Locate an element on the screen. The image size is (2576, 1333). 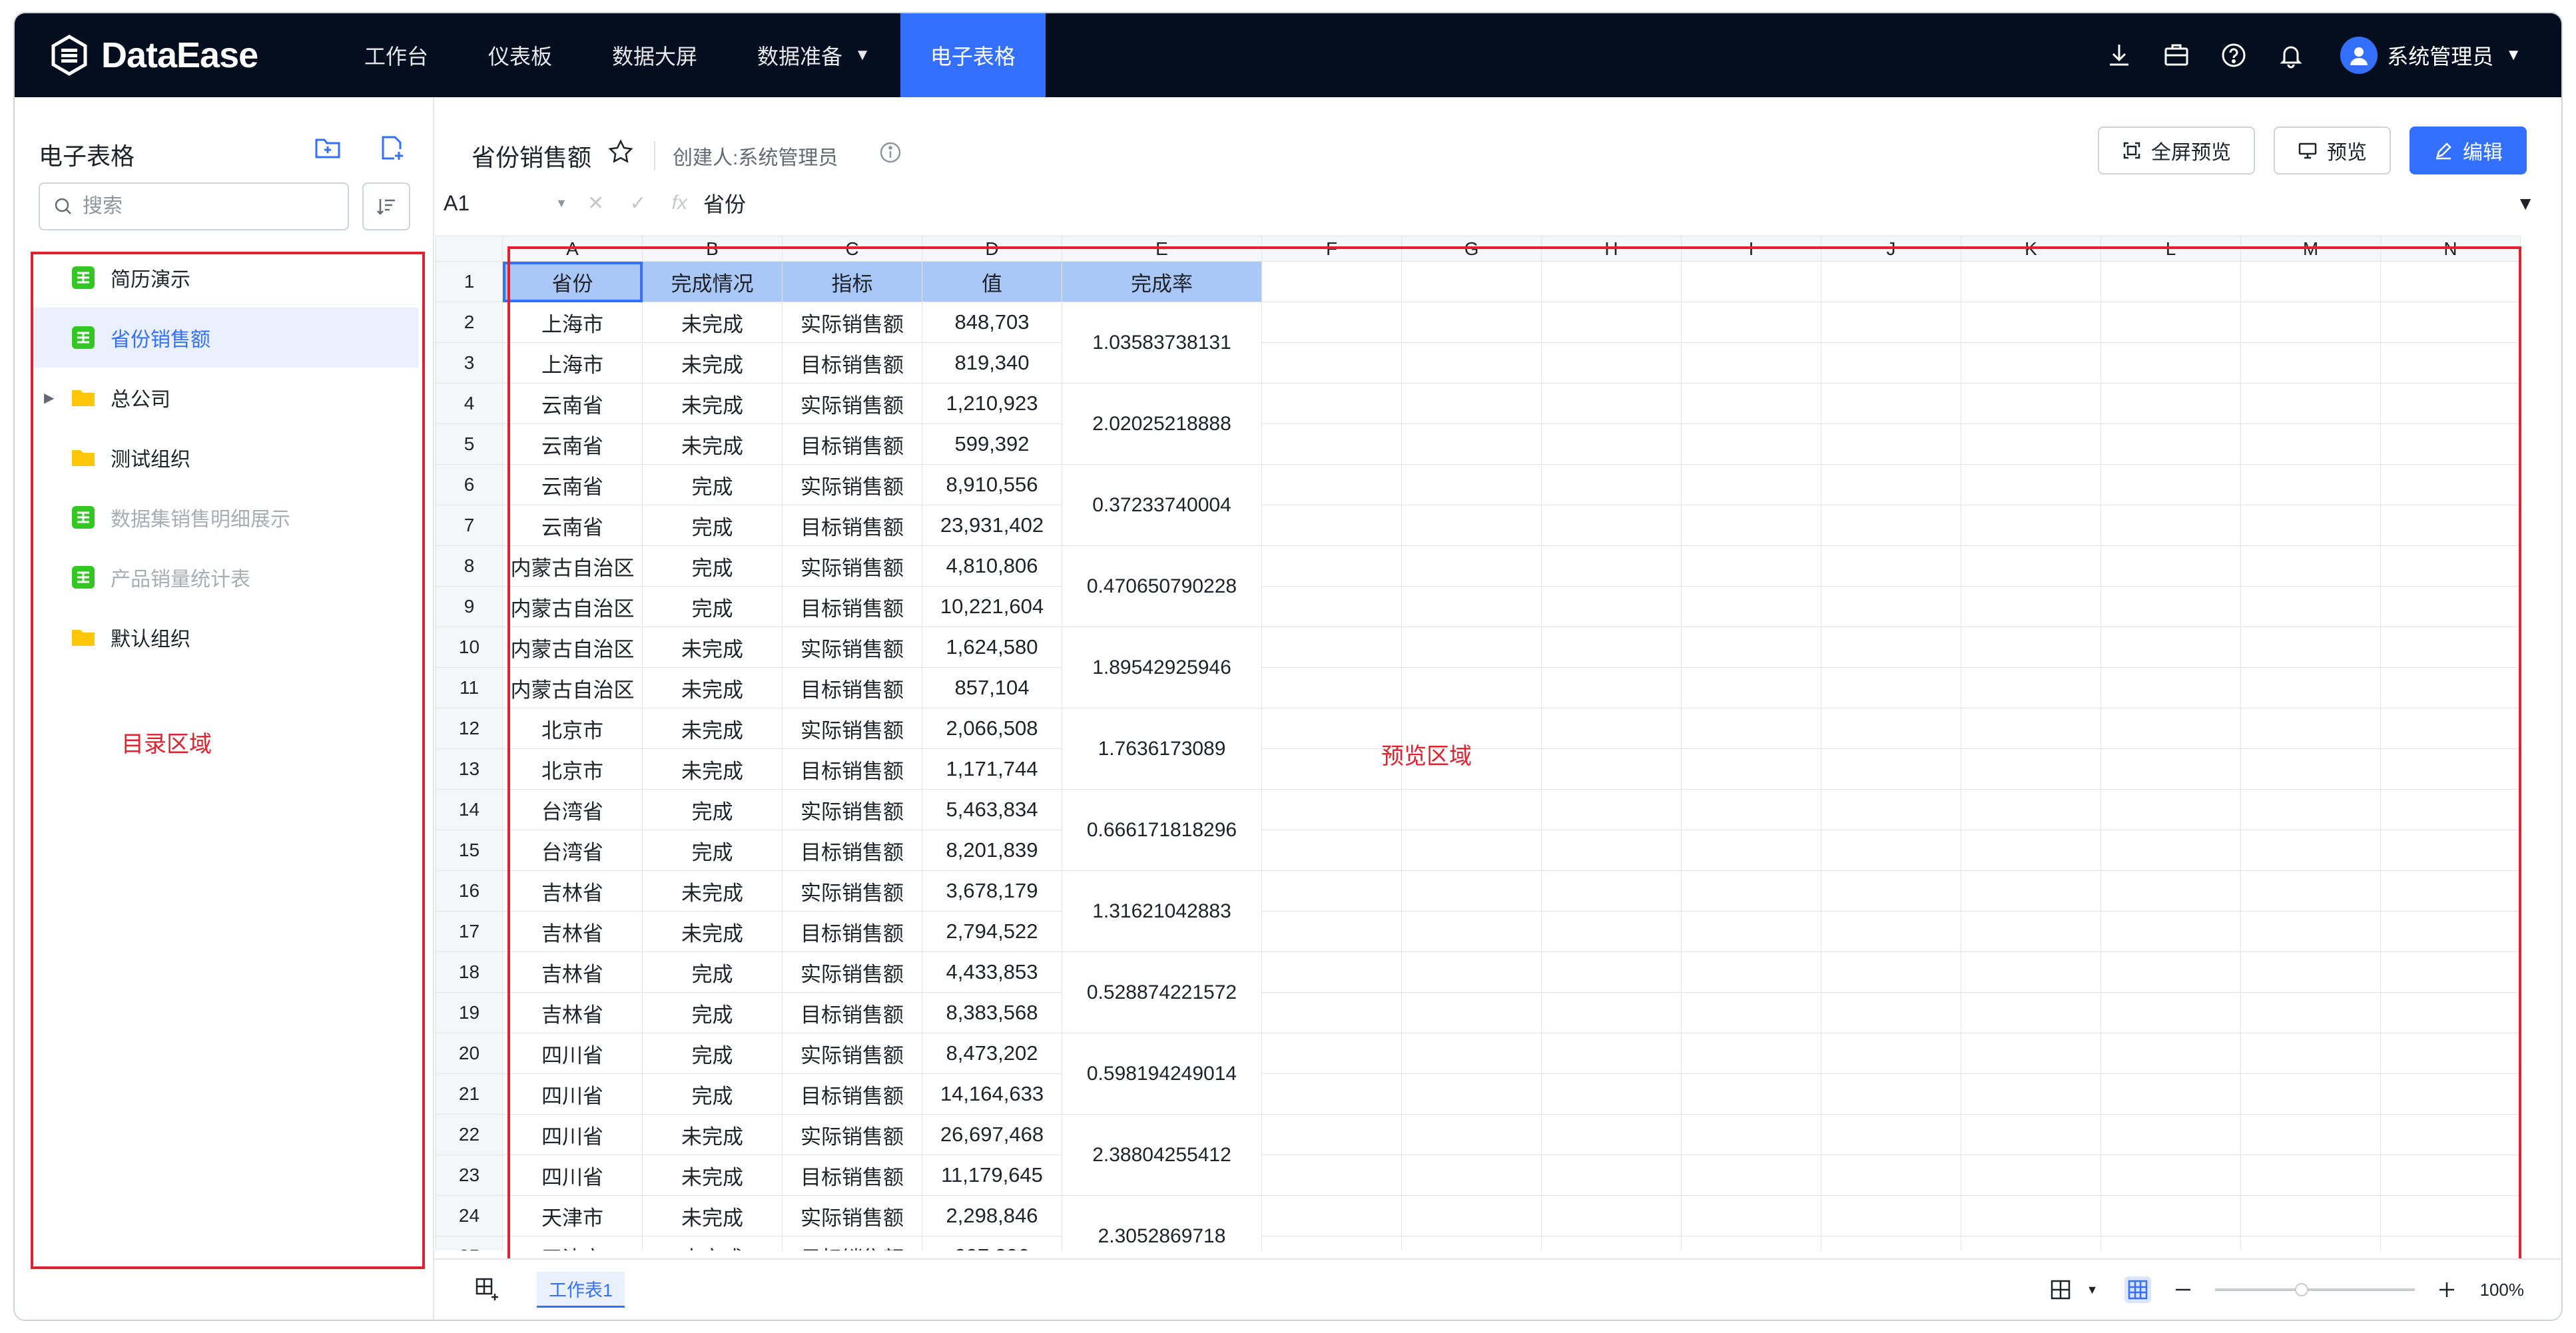
cell: 台湾省 is located at coordinates (572, 850).